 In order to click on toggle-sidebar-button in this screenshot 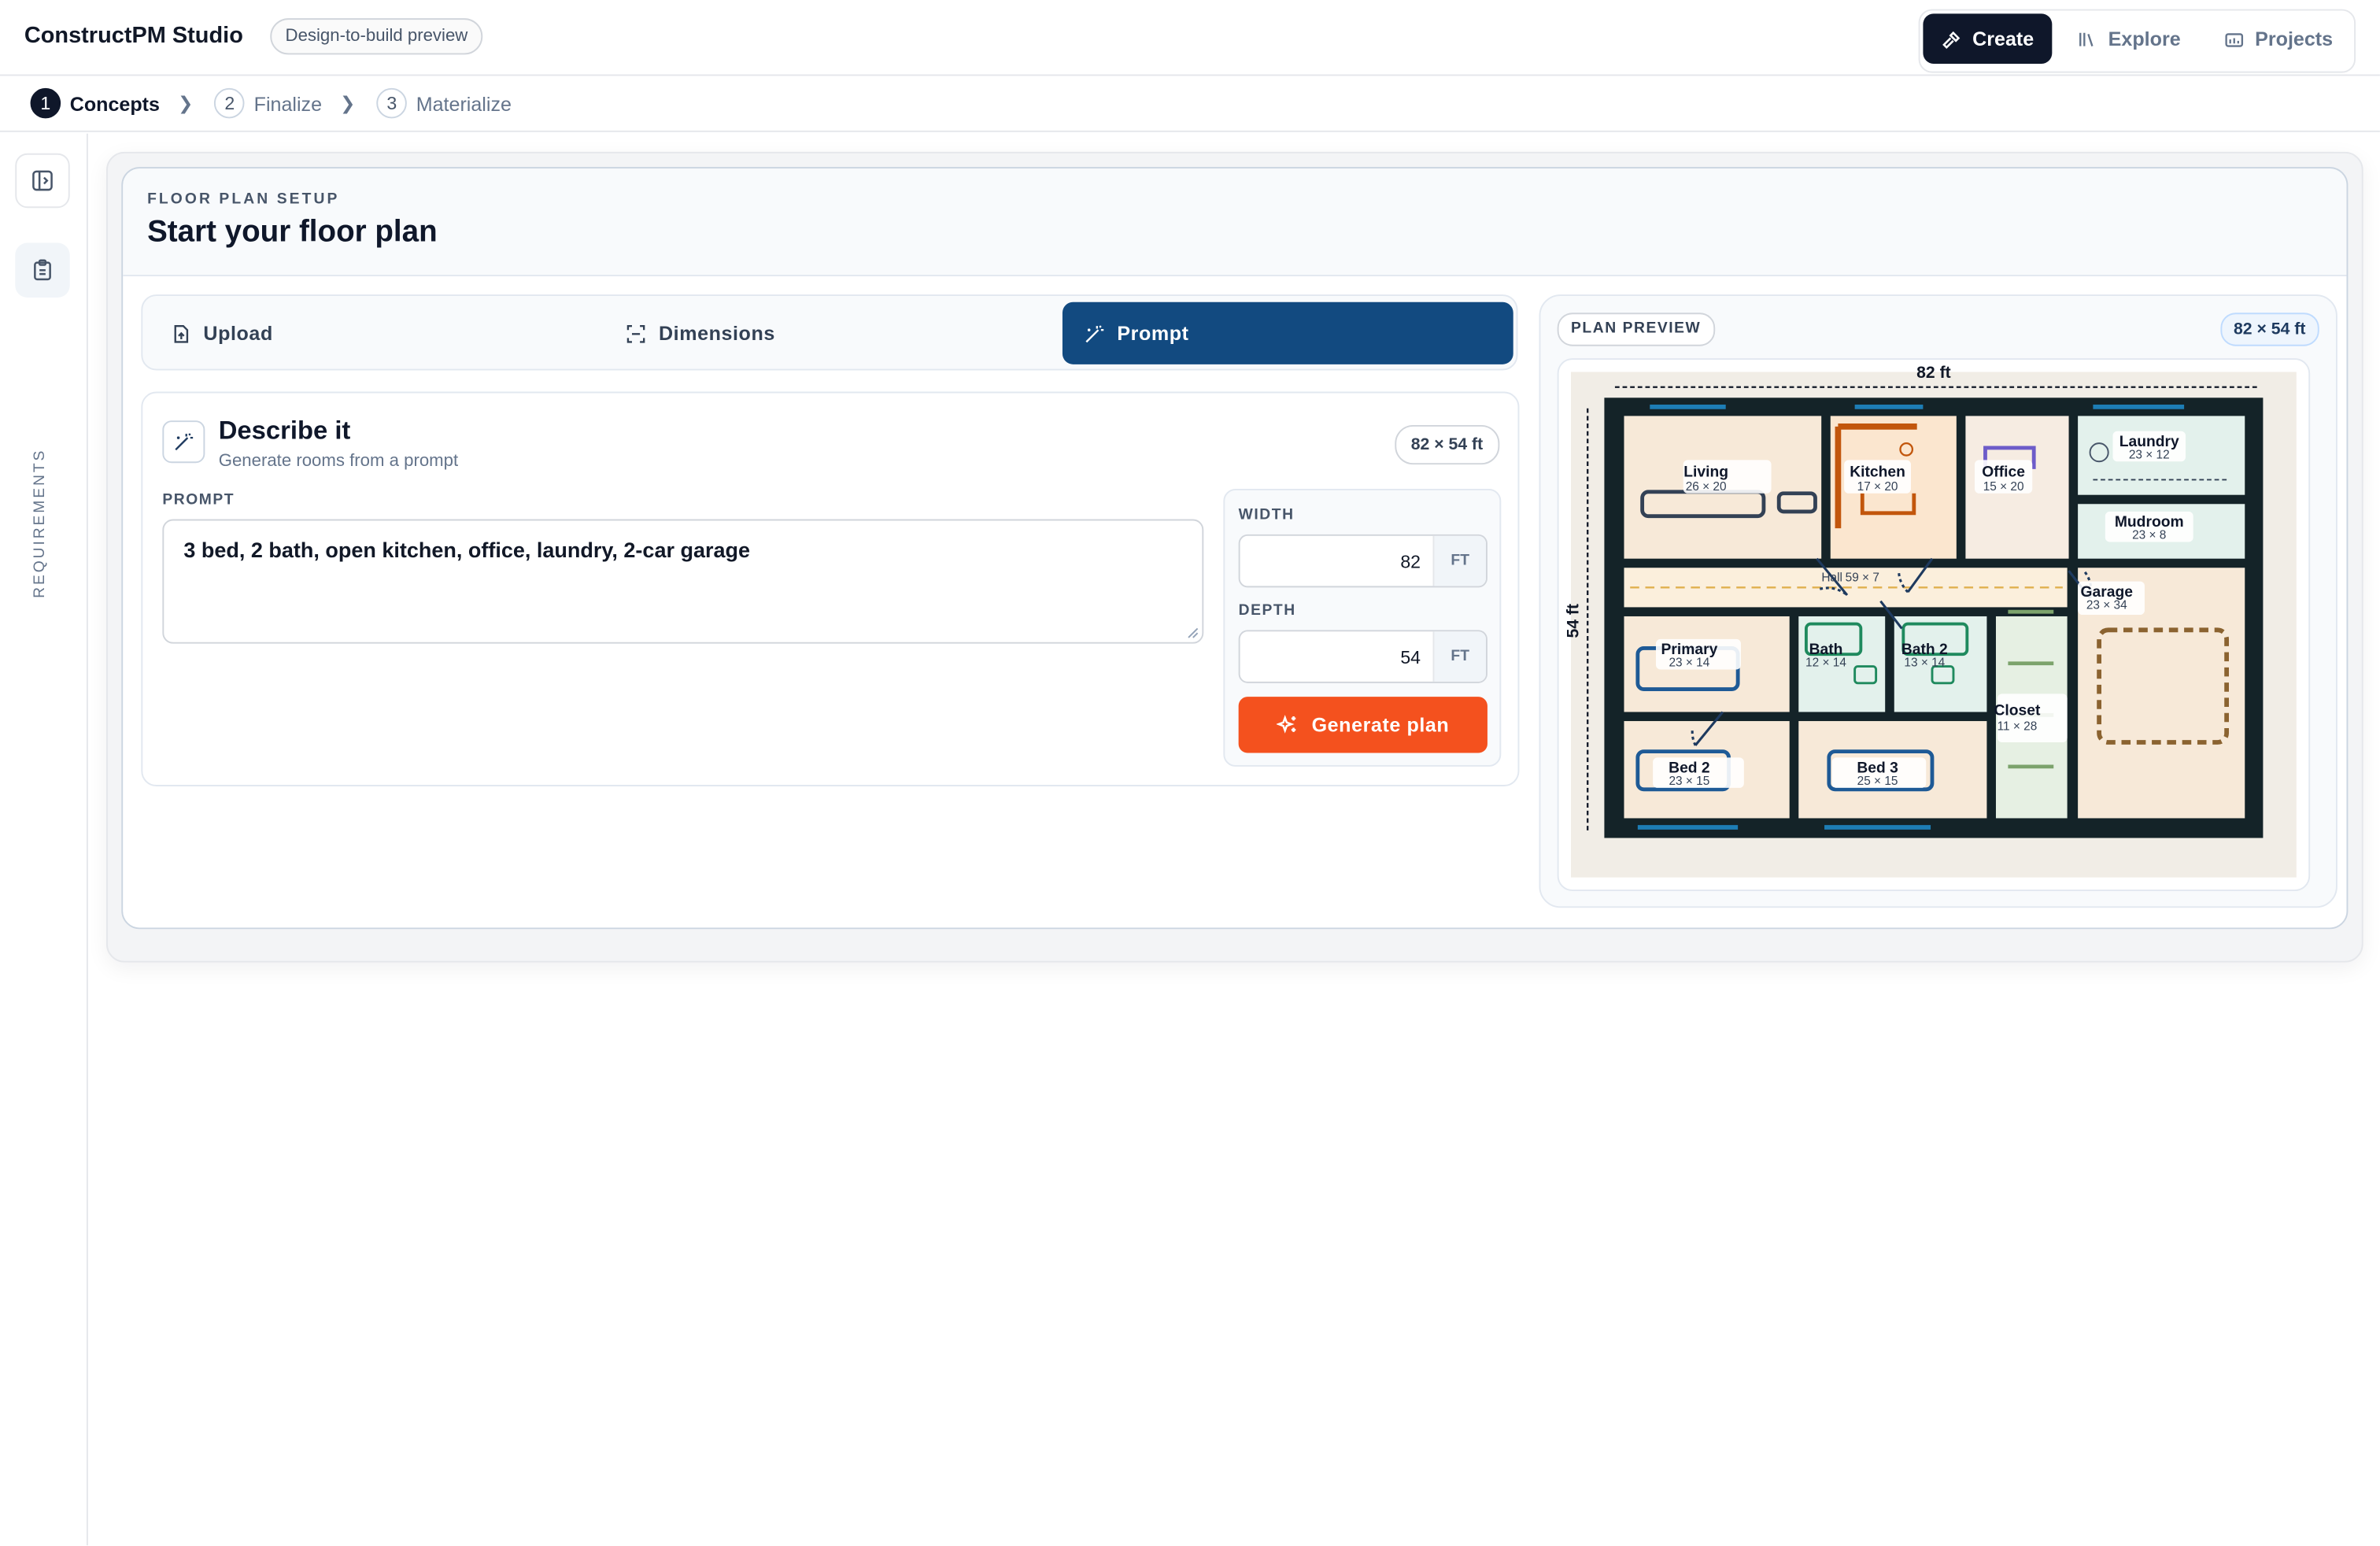, I will do `click(42, 181)`.